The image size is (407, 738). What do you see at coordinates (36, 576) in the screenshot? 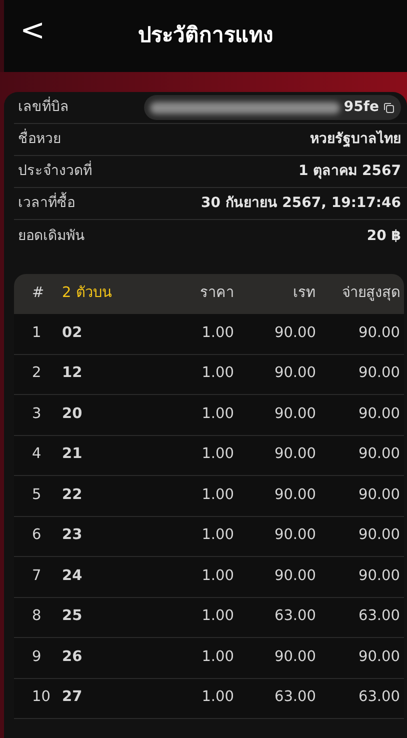
I see `table-cell-text: 7` at bounding box center [36, 576].